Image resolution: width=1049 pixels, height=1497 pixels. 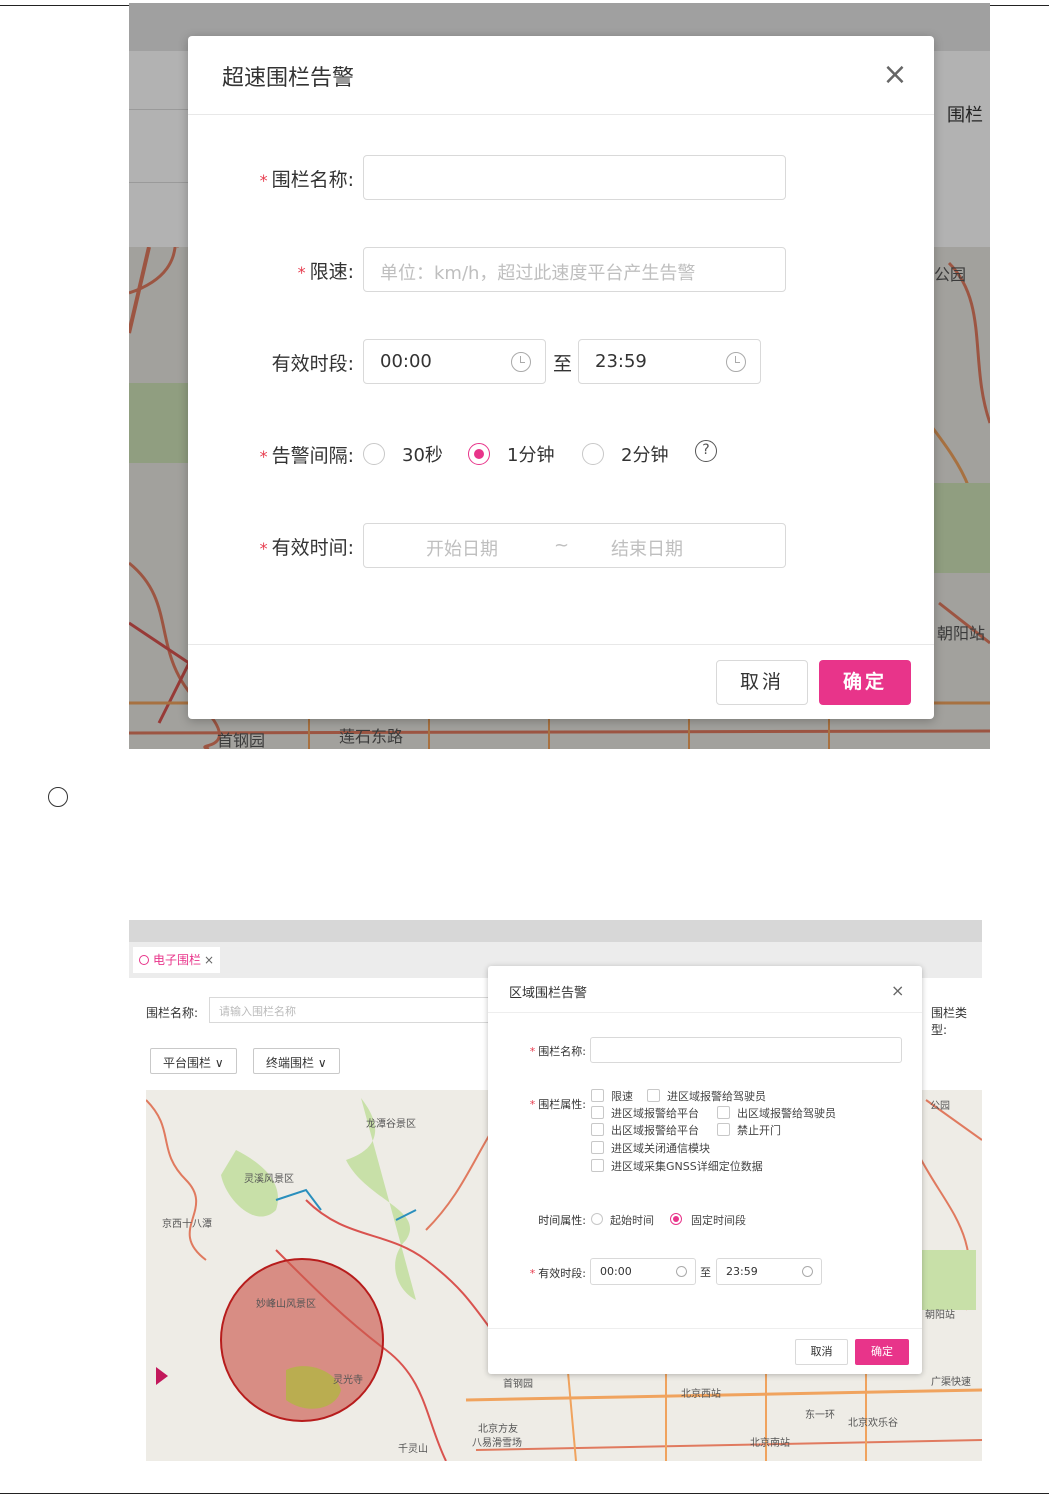 What do you see at coordinates (645, 455) in the screenshot?
I see `radio-label: 2分钟` at bounding box center [645, 455].